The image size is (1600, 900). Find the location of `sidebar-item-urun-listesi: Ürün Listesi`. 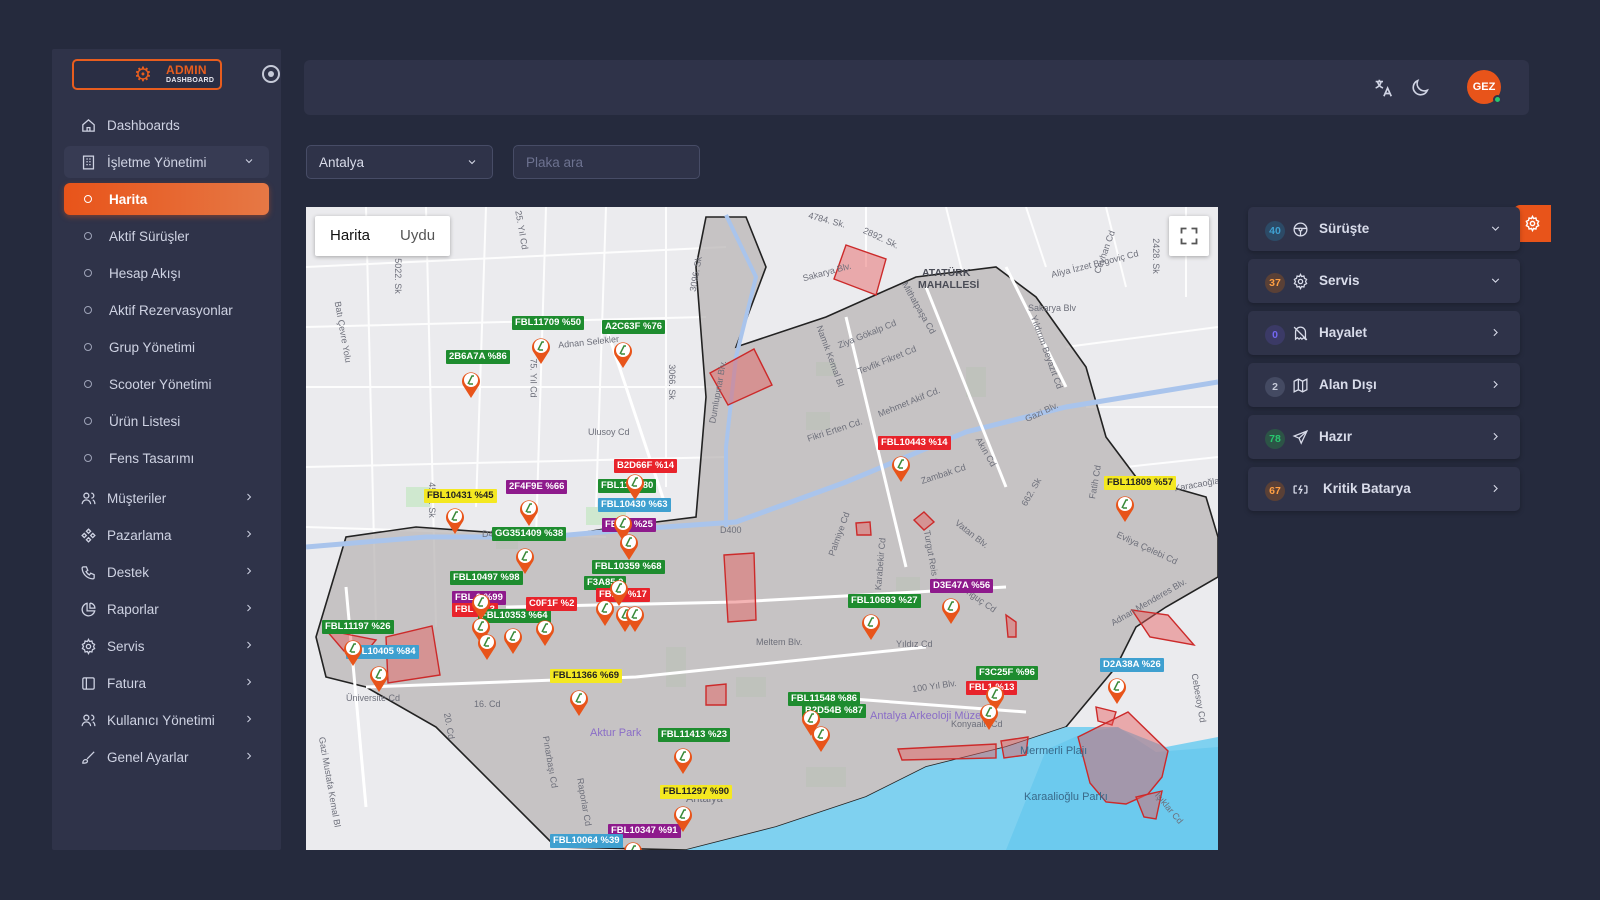

sidebar-item-urun-listesi: Ürün Listesi is located at coordinates (166, 421).